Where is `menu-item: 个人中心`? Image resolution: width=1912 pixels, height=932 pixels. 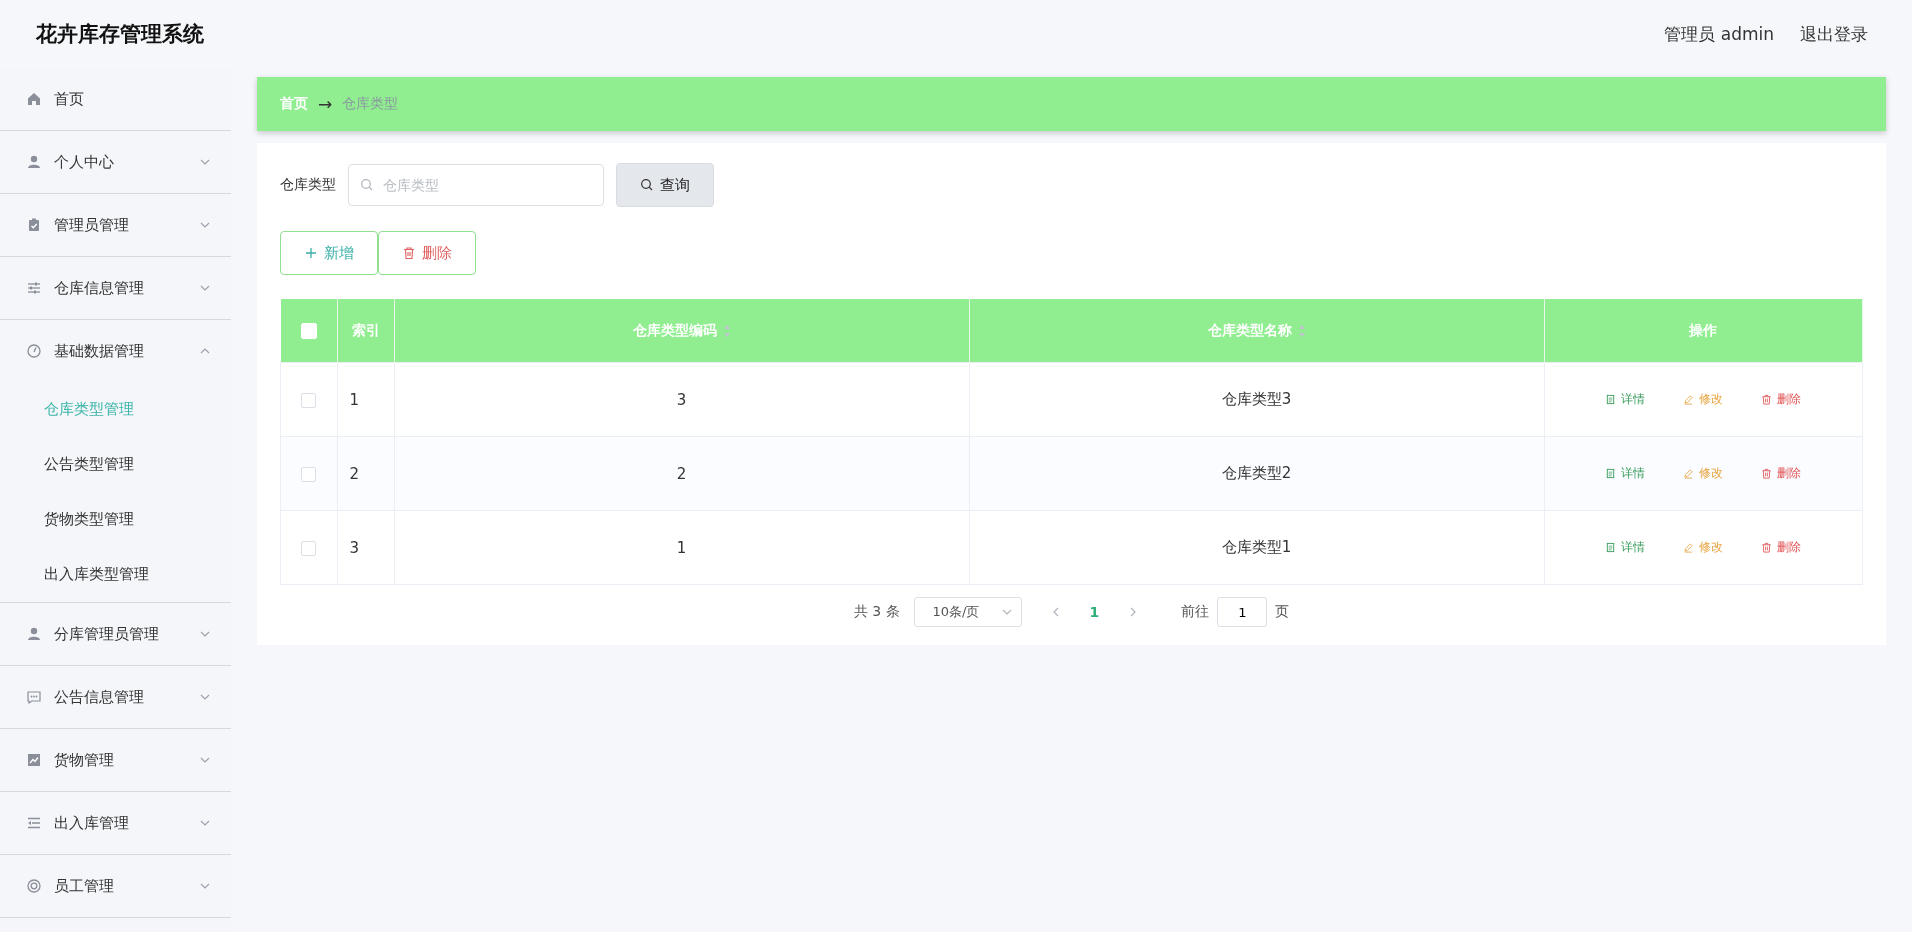
menu-item: 个人中心 is located at coordinates (115, 162).